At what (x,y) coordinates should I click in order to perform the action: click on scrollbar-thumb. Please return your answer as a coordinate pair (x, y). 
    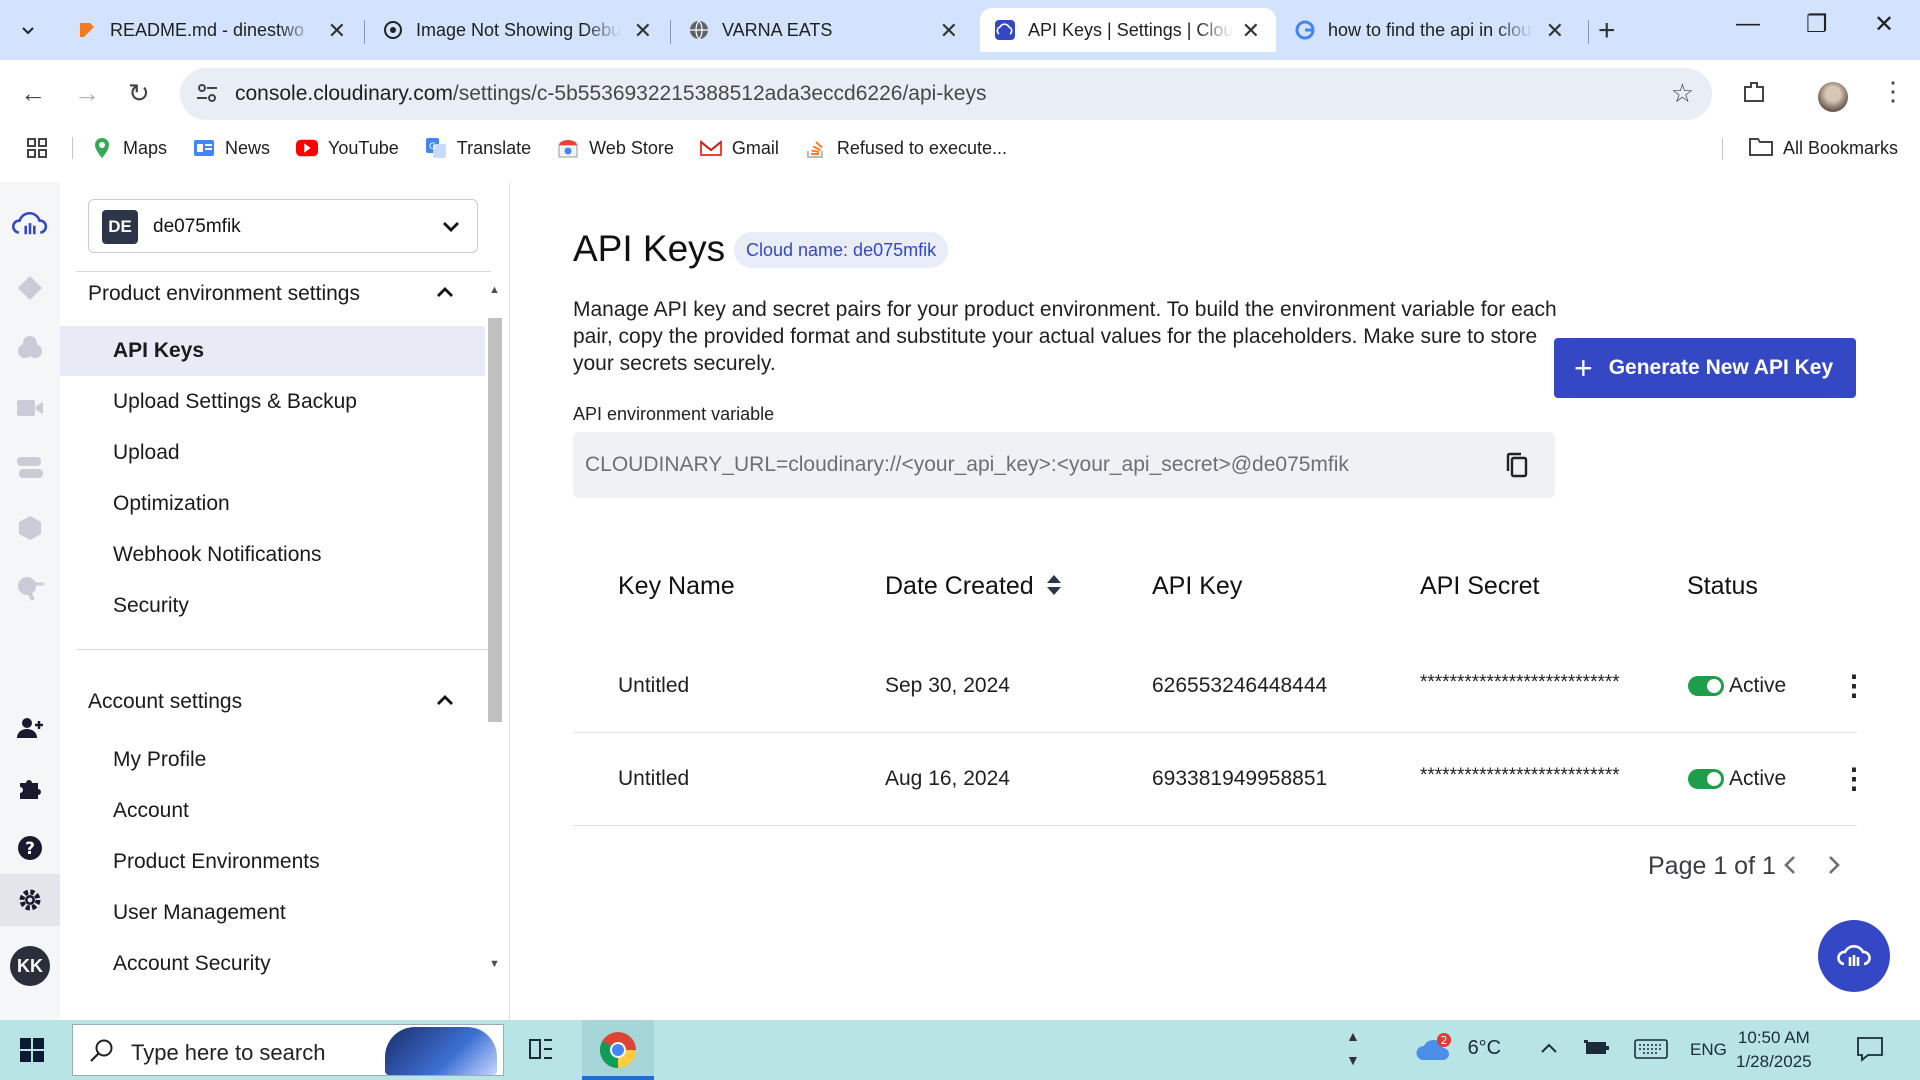
    Looking at the image, I should click on (495, 520).